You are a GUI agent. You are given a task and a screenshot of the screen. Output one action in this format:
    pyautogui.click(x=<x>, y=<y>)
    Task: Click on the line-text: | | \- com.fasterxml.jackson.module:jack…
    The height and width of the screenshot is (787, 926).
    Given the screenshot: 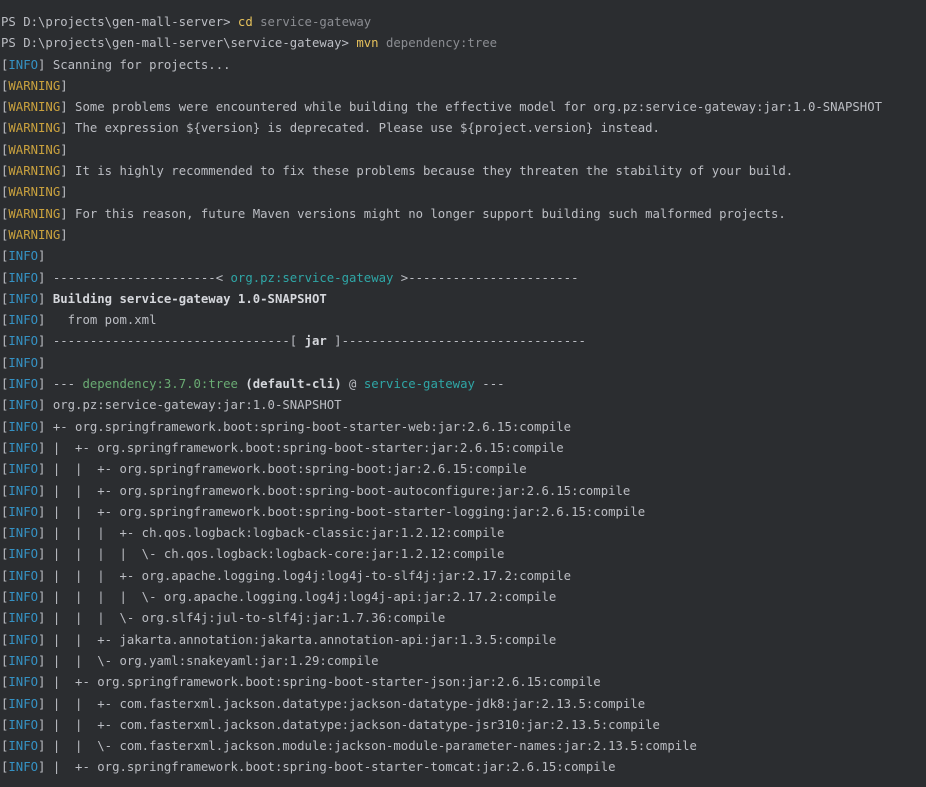 What is the action you would take?
    pyautogui.click(x=371, y=746)
    